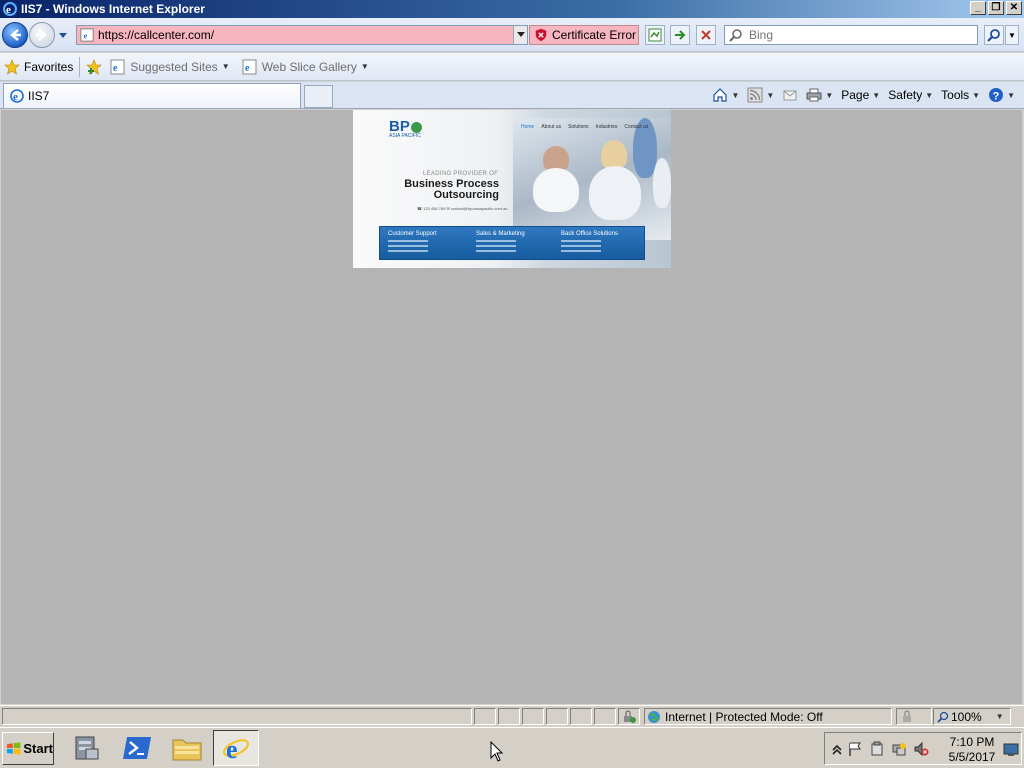 The height and width of the screenshot is (768, 1024). I want to click on windows-logo-icon, so click(13, 748).